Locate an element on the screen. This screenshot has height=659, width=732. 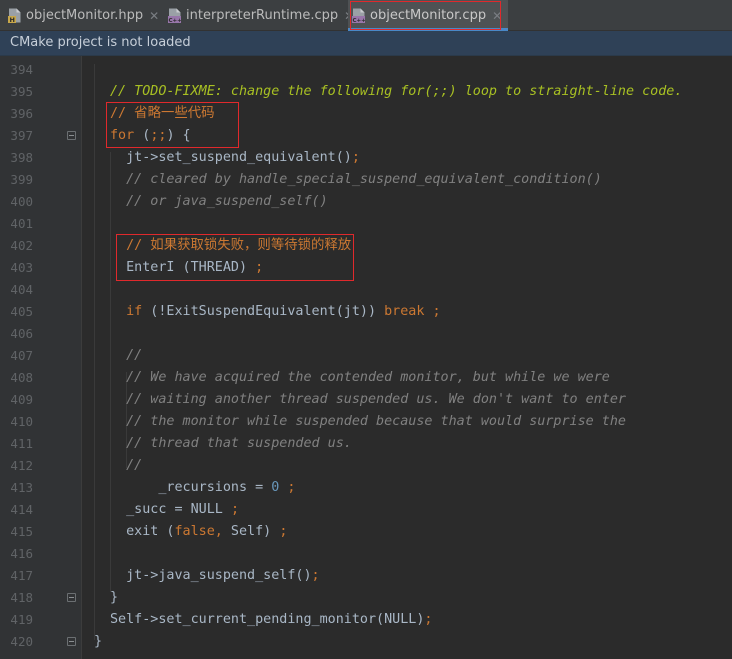
code-line: 396 // 省略一些代码 is located at coordinates (366, 114).